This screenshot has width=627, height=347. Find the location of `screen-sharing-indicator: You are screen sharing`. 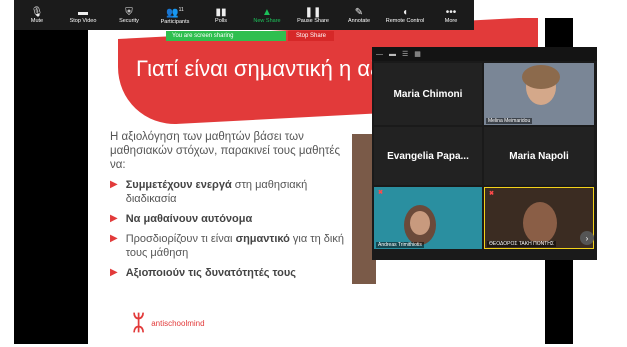

screen-sharing-indicator: You are screen sharing is located at coordinates (226, 36).